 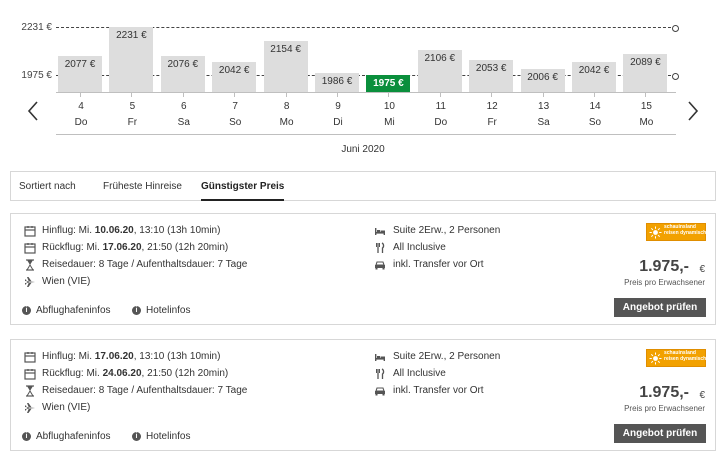 I want to click on return-date: 17.06.20, so click(x=122, y=247).